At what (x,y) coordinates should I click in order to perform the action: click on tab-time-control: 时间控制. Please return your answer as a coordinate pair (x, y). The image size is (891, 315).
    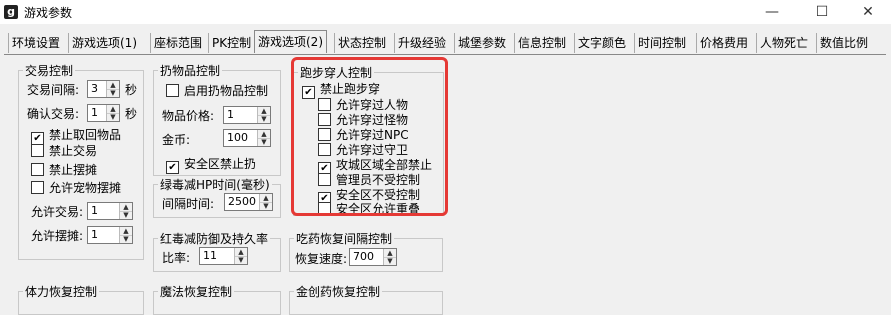
    Looking at the image, I should click on (661, 43).